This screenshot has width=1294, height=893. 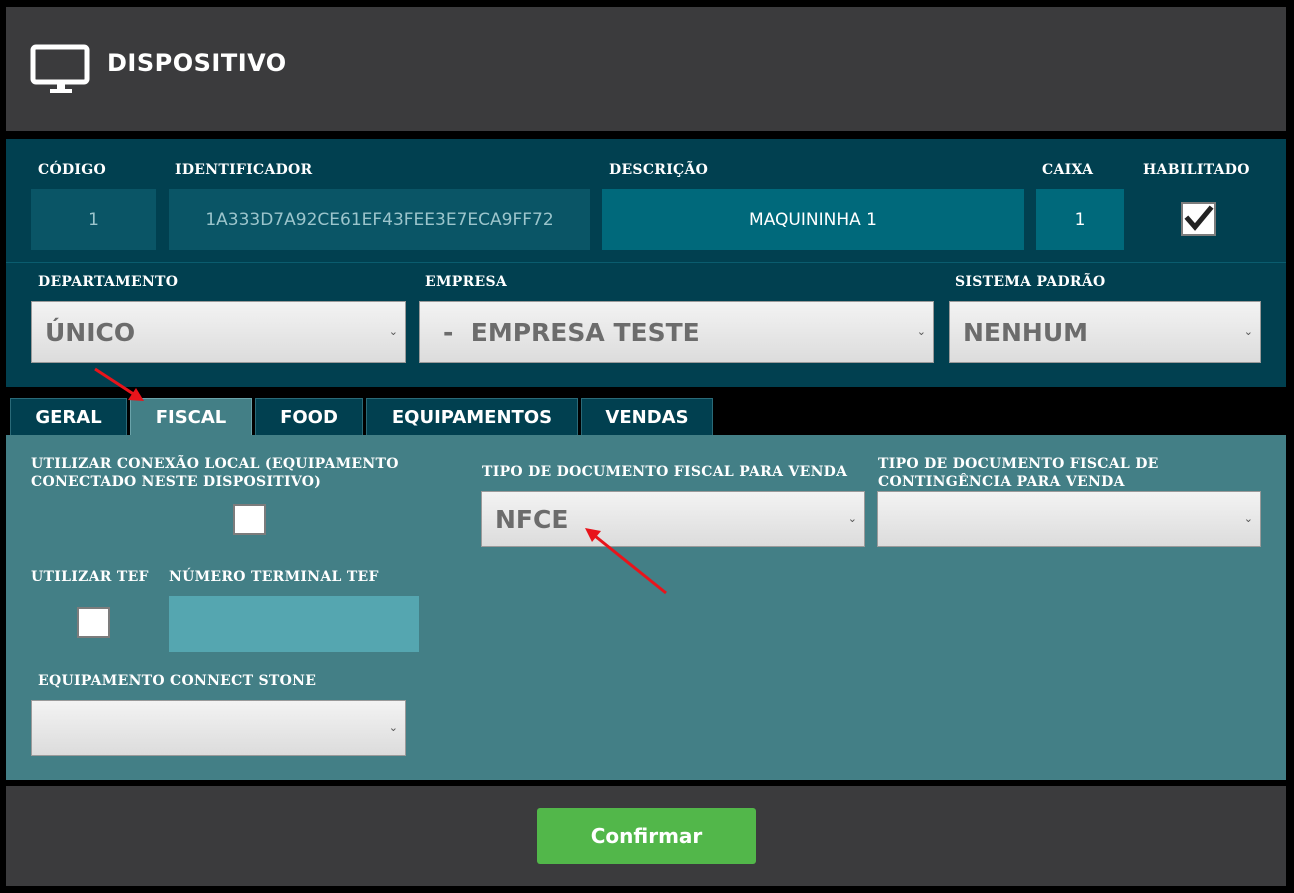 I want to click on utilizar-tef-label: UTILIZAR TEF, so click(x=90, y=577).